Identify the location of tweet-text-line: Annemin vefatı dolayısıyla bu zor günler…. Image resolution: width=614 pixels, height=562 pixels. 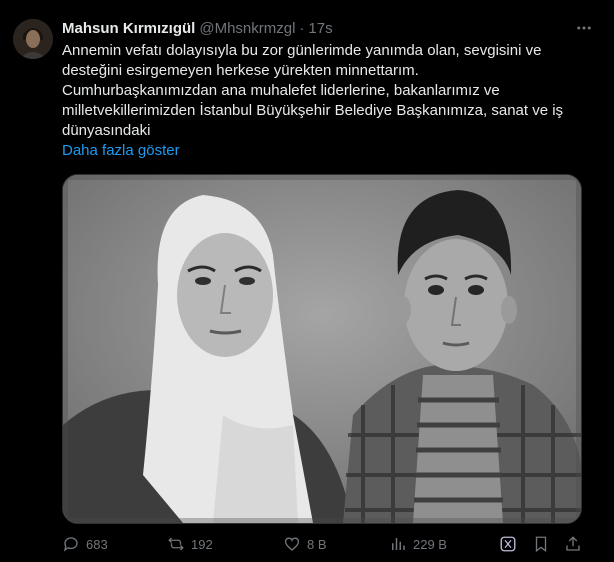
(302, 50).